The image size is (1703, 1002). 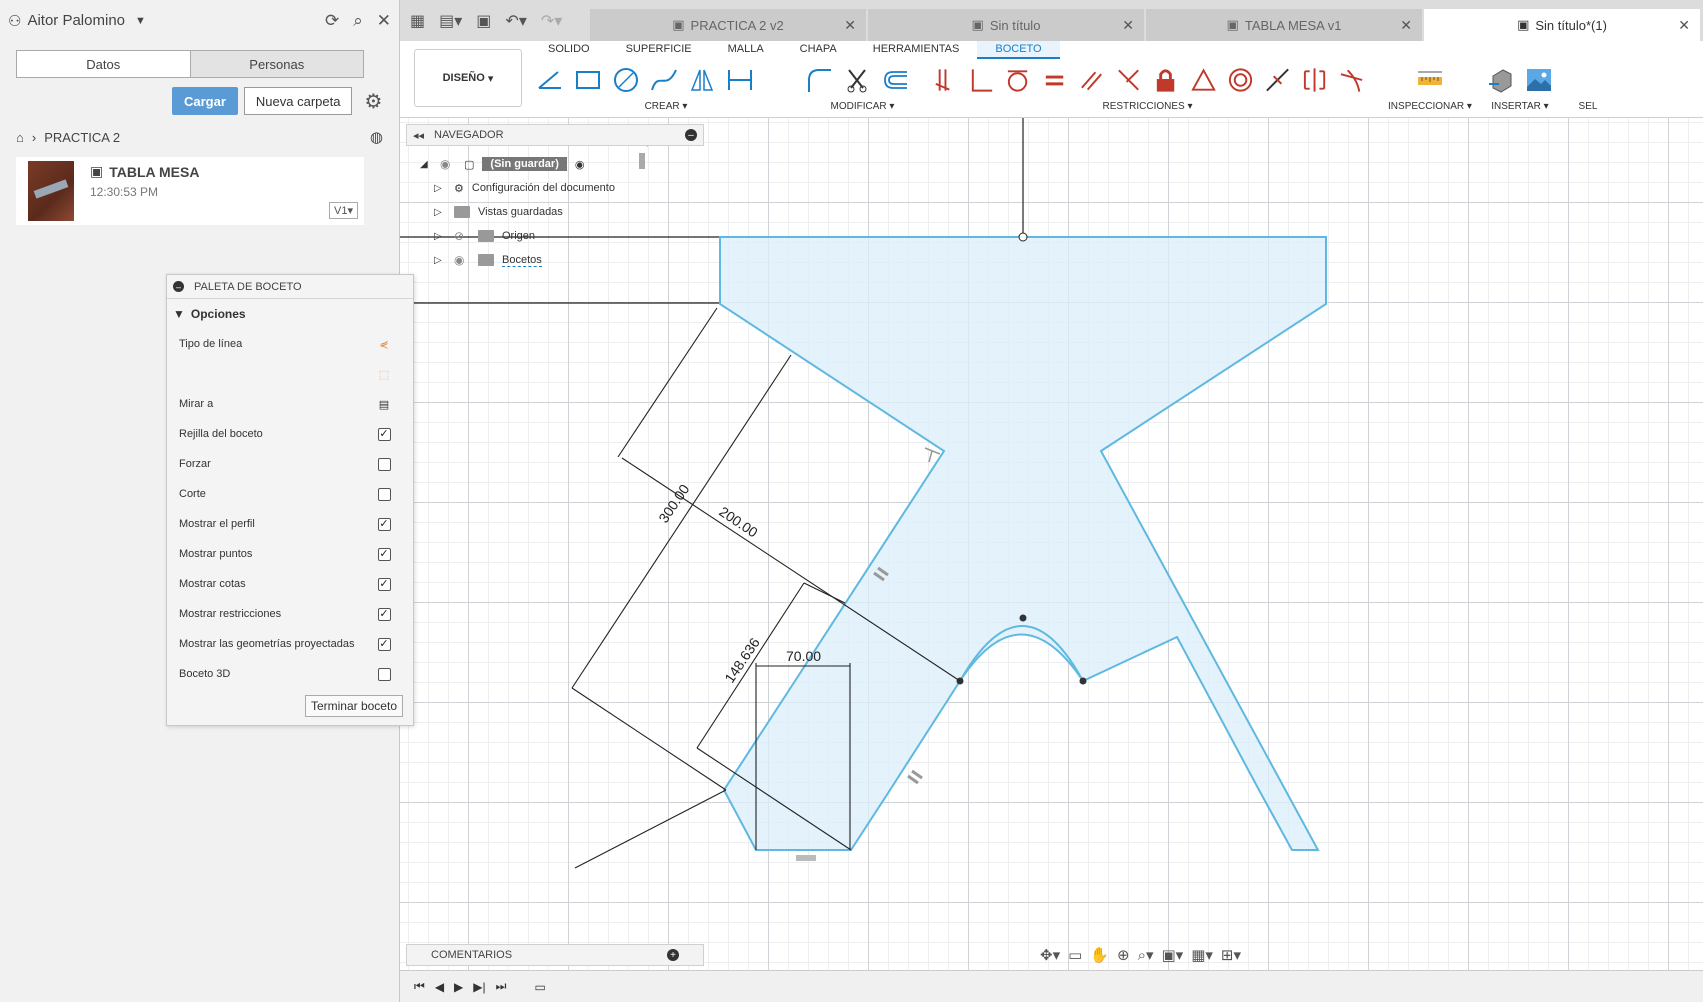 What do you see at coordinates (1588, 106) in the screenshot?
I see `group-label-seleccionar: SEL` at bounding box center [1588, 106].